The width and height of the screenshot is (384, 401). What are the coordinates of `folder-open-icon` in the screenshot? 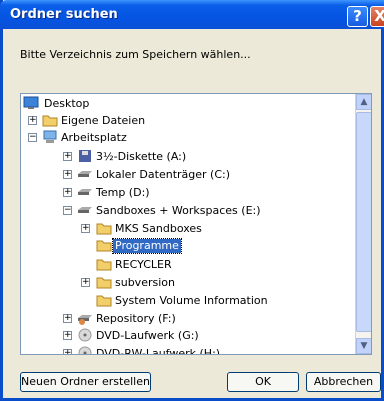 It's located at (104, 245).